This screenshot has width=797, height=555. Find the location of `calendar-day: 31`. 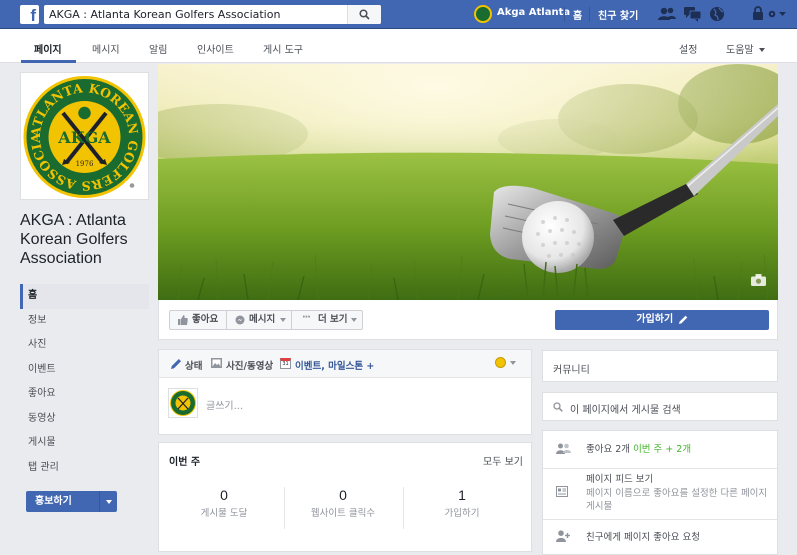

calendar-day: 31 is located at coordinates (285, 364).